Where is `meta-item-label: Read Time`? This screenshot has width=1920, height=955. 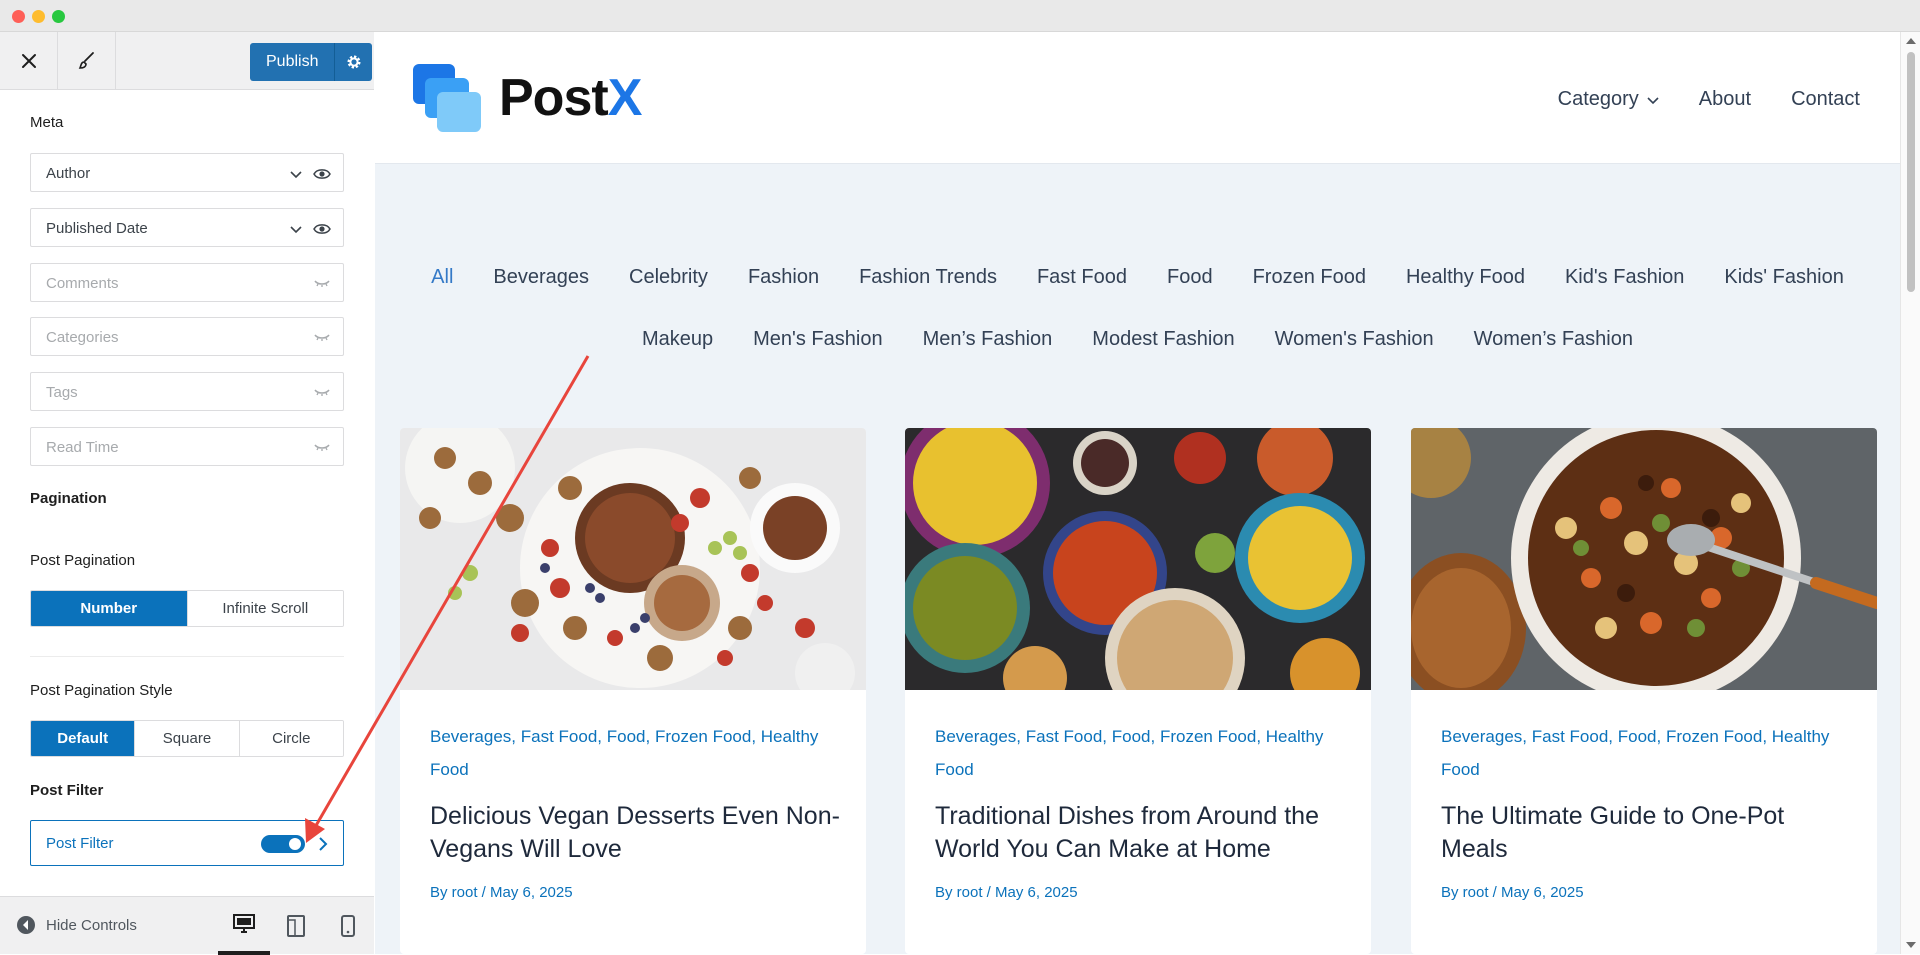
meta-item-label: Read Time is located at coordinates (82, 447).